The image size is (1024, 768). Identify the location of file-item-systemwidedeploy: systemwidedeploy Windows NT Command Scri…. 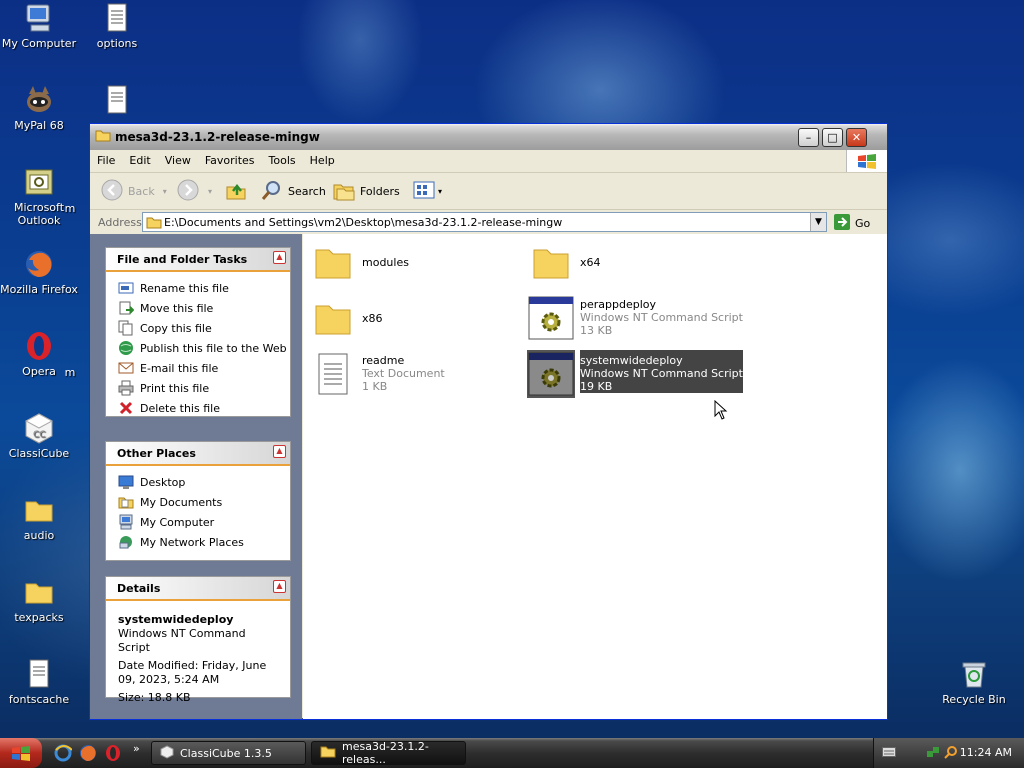
(635, 374).